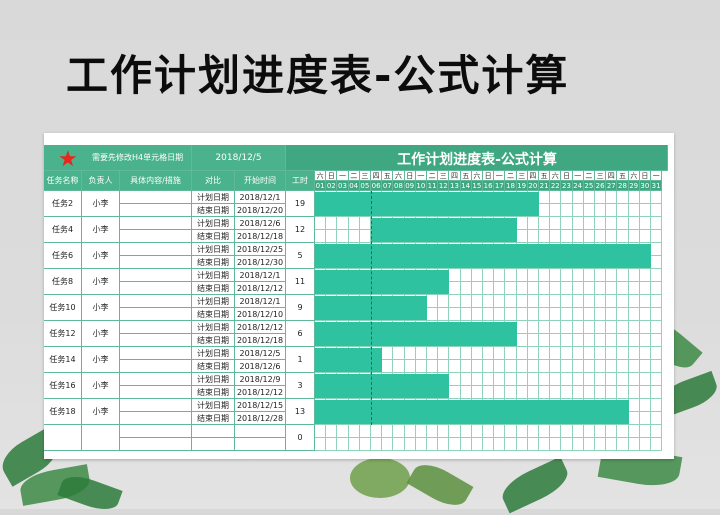 This screenshot has height=515, width=720. I want to click on hours-cell: 9, so click(300, 308).